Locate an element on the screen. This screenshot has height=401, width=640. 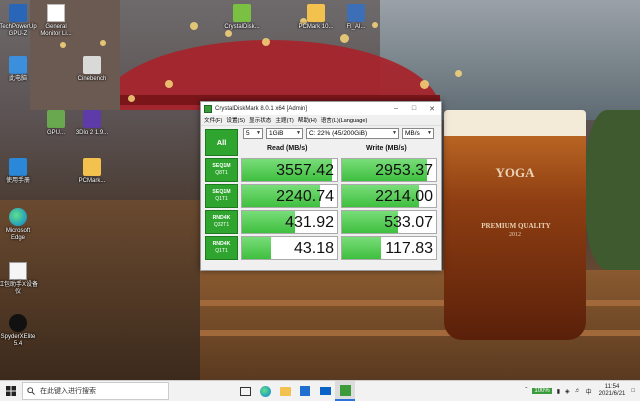
minimize-icon: – is located at coordinates (396, 108).